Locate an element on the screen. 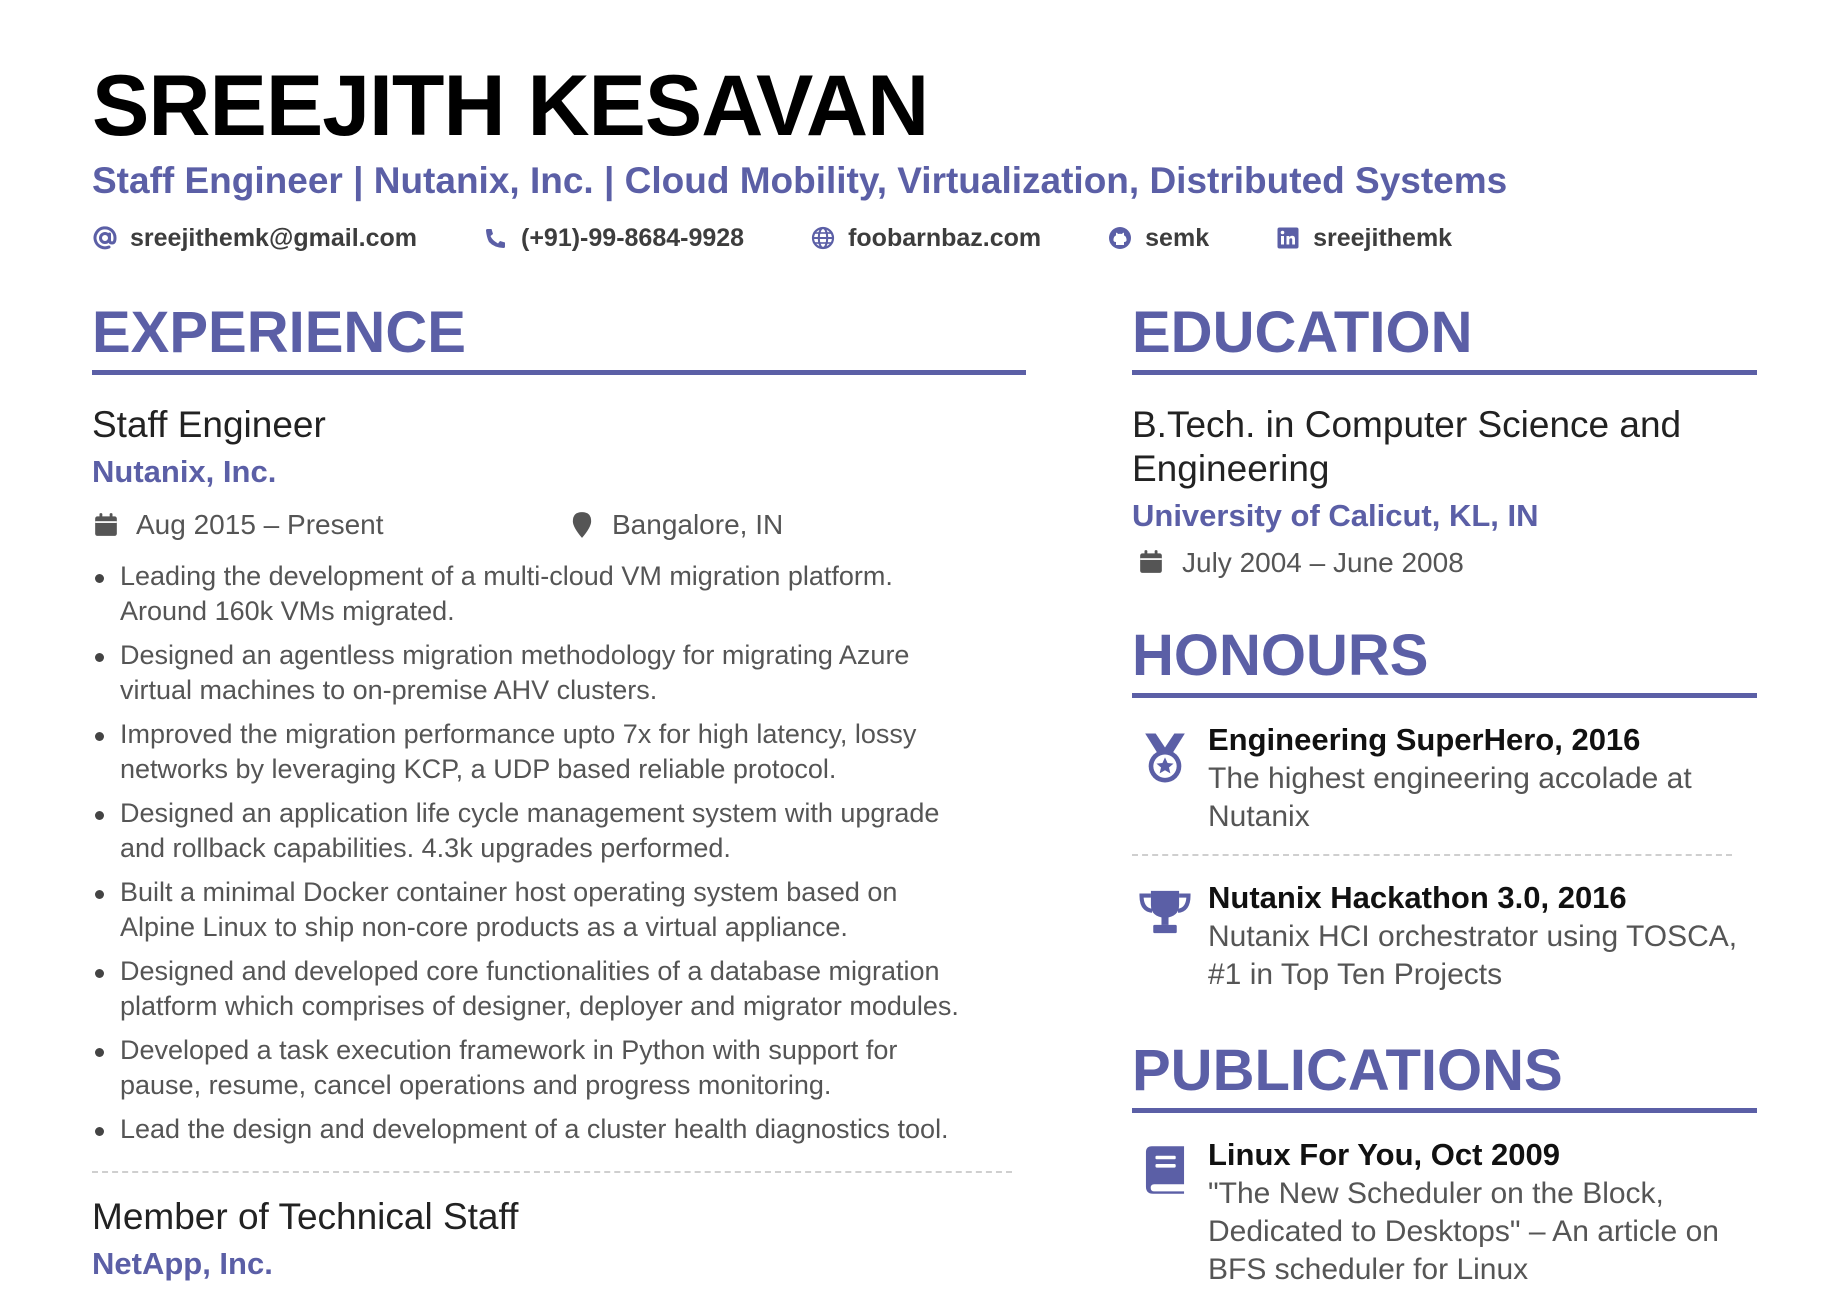 The width and height of the screenshot is (1826, 1290). education-school: University of Calicut, KL, IN is located at coordinates (1335, 515).